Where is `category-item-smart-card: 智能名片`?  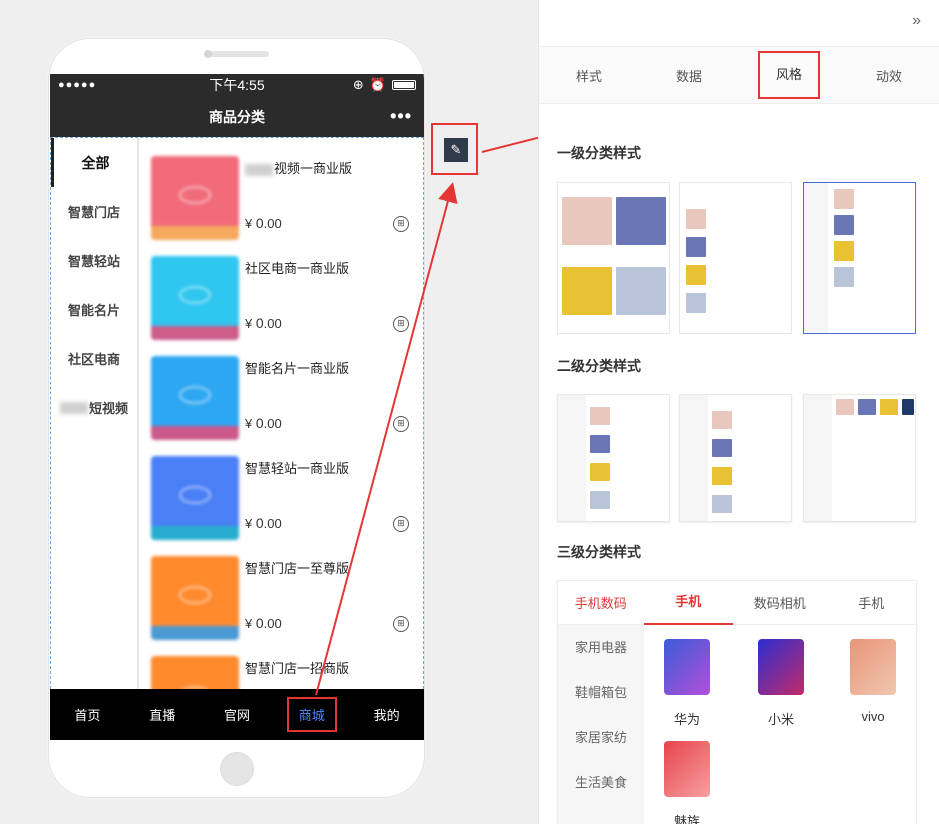
category-item-smart-card: 智能名片 is located at coordinates (94, 309).